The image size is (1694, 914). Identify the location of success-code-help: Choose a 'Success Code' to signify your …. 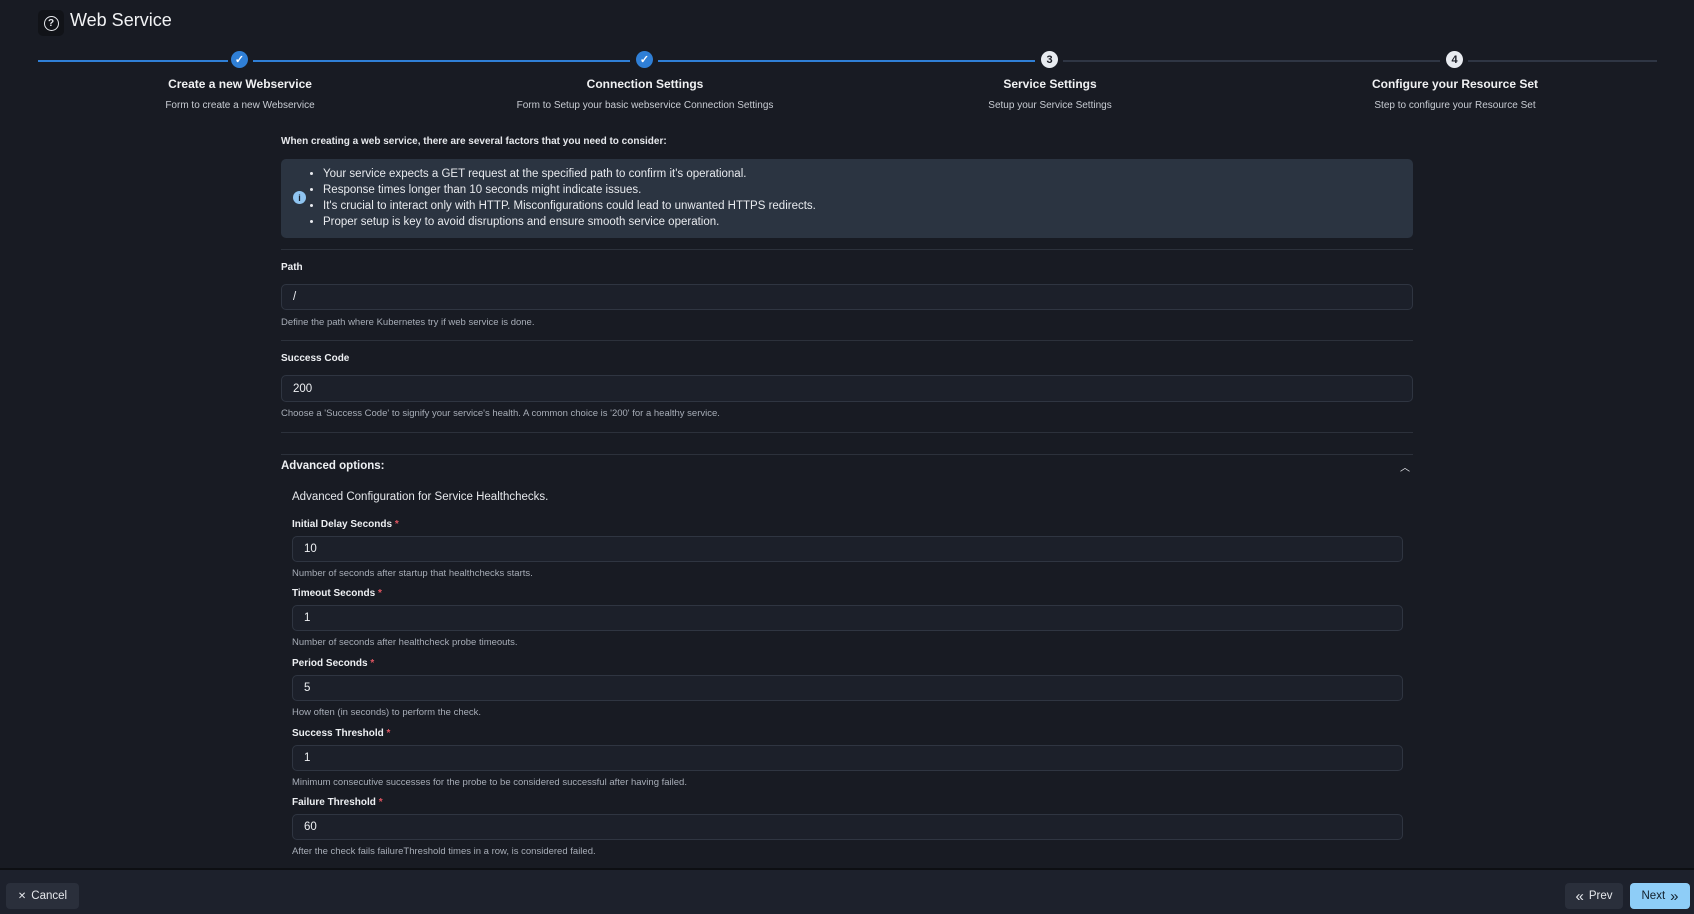
(500, 413).